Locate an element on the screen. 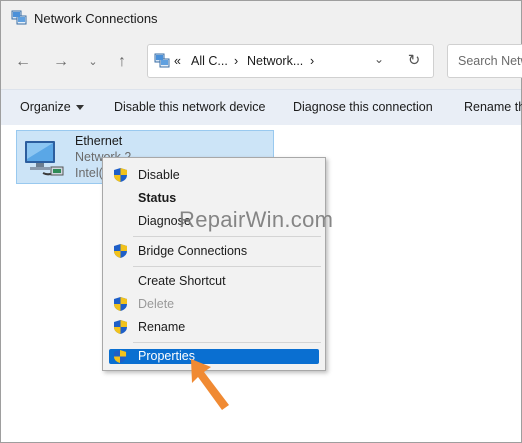  menu-label-delete: Delete is located at coordinates (156, 304).